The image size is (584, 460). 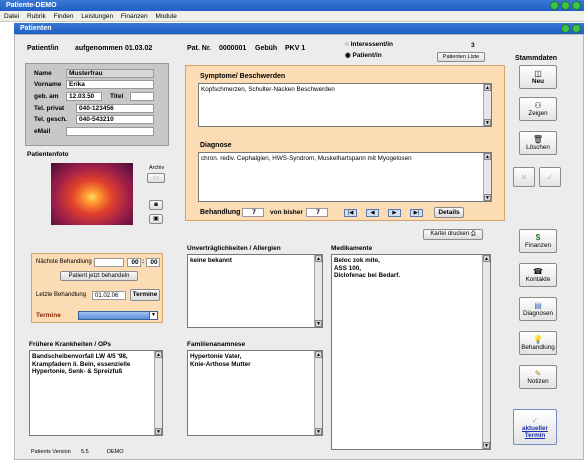 What do you see at coordinates (80, 356) in the screenshot?
I see `krankheiten-line-1: Bandscheibenvorfall LW 4/5 '98,` at bounding box center [80, 356].